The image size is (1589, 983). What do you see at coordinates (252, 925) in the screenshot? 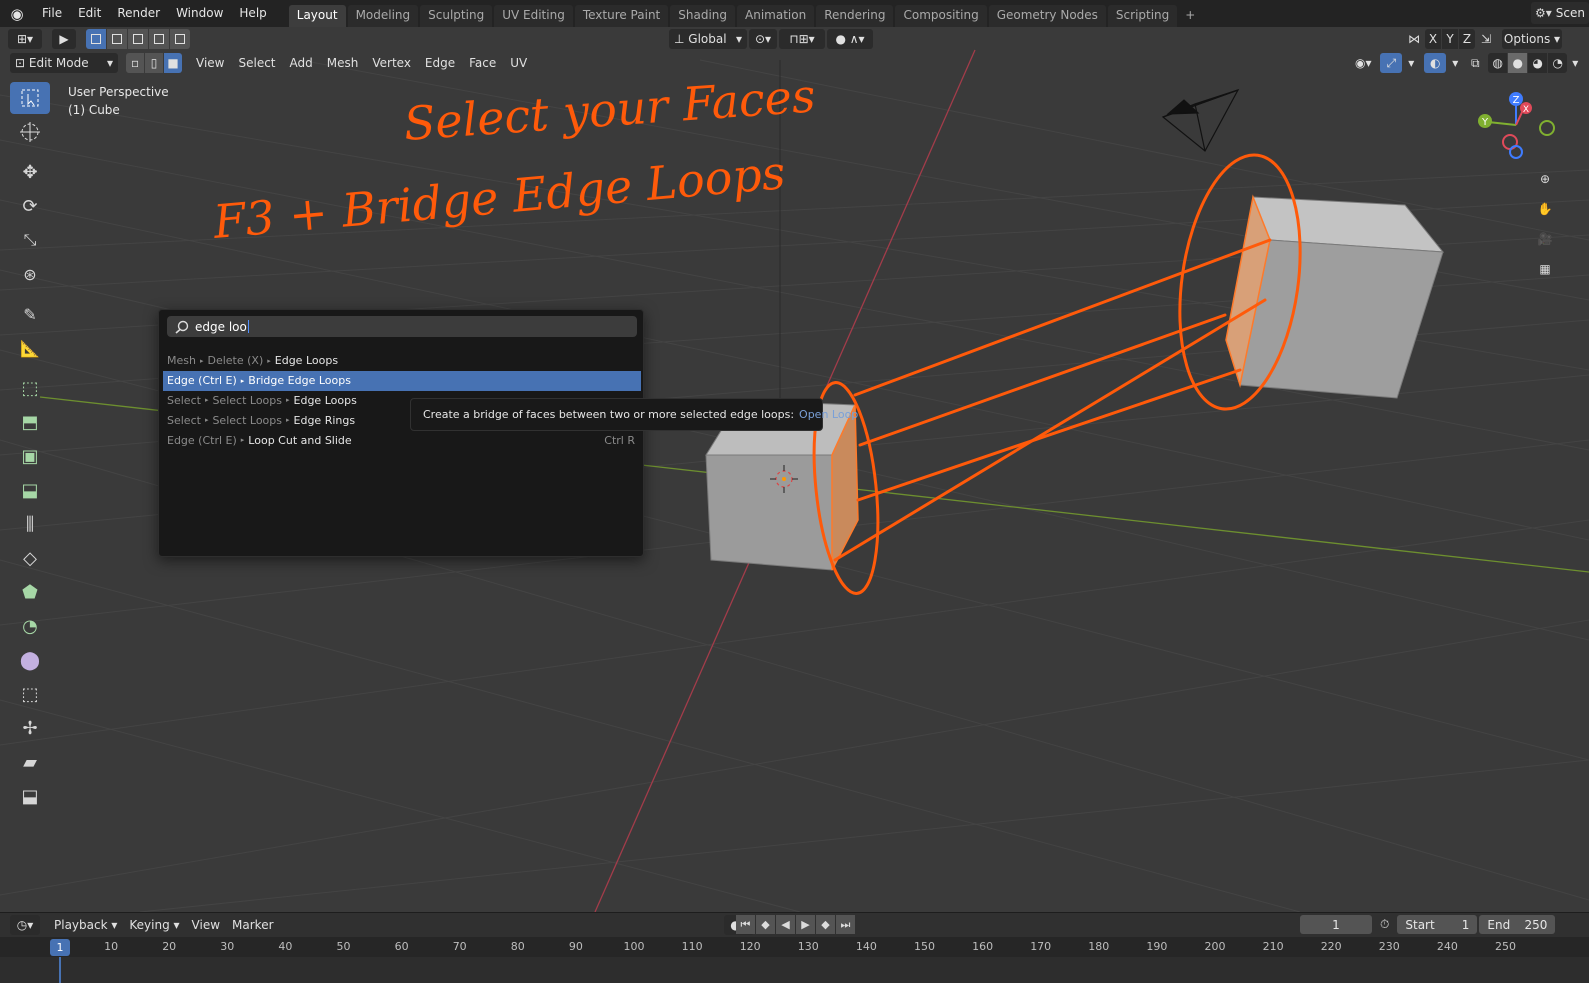
I see `menu-marker: Marker` at bounding box center [252, 925].